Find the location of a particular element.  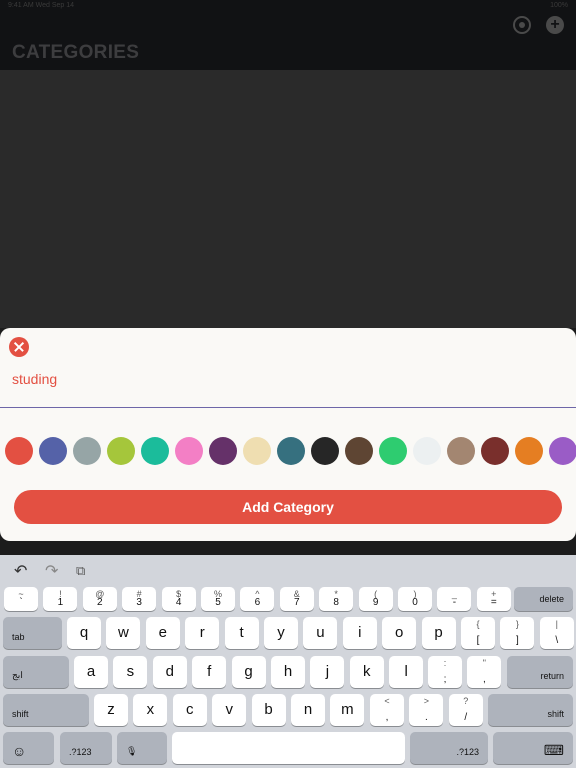

delete-key: delete is located at coordinates (543, 599).